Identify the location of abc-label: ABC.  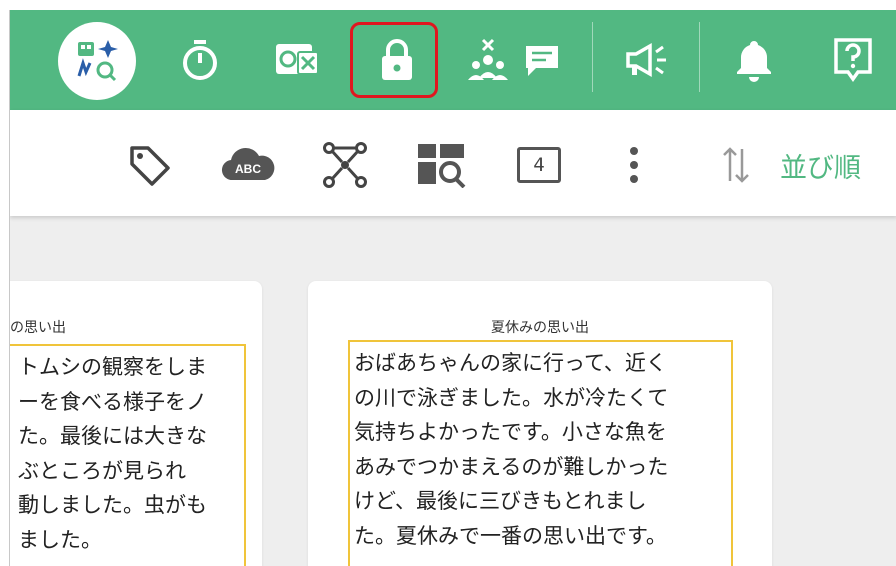
(248, 169).